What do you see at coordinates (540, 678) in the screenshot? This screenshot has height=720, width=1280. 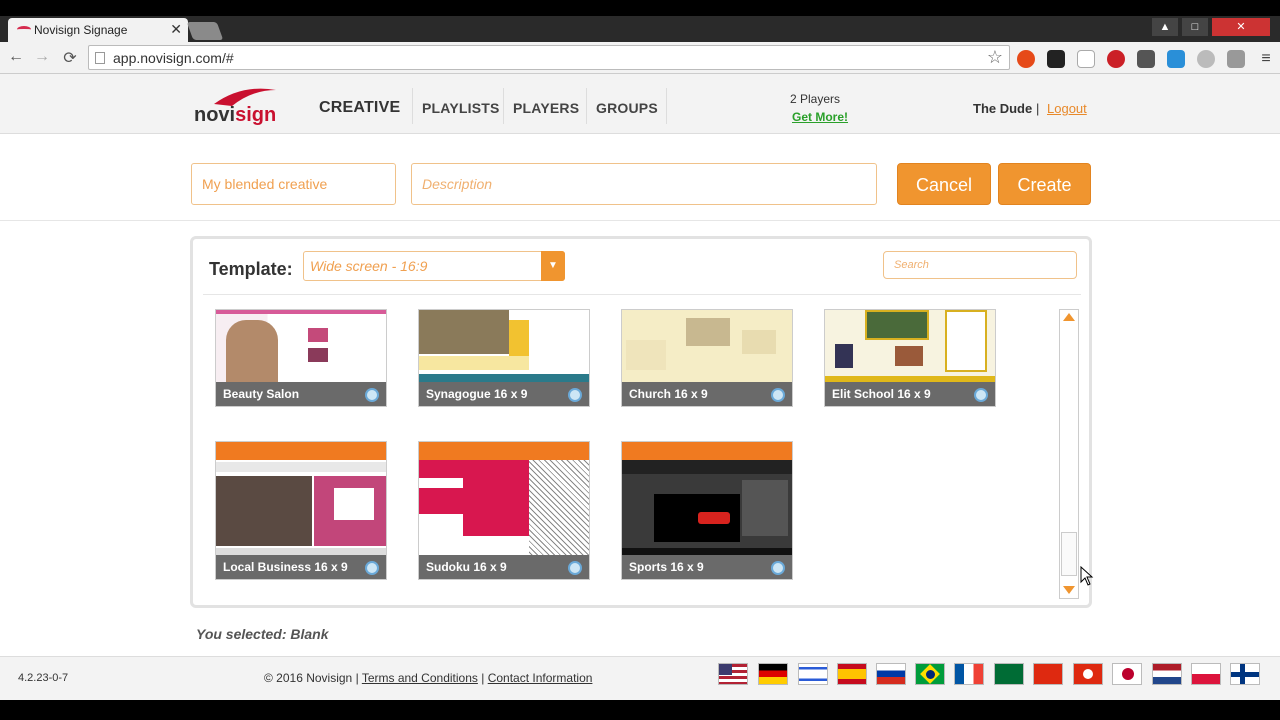 I see `contact-link: Contact Information` at bounding box center [540, 678].